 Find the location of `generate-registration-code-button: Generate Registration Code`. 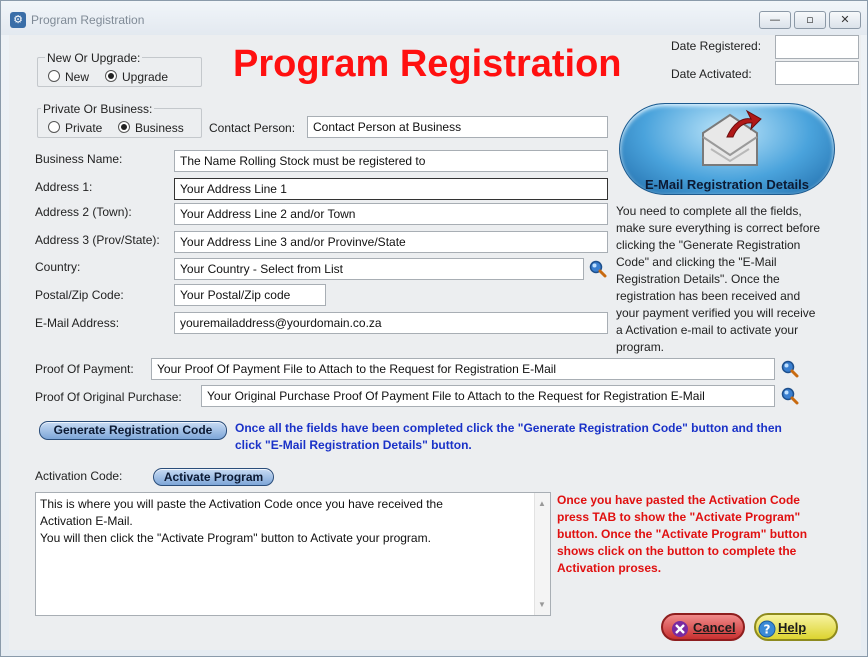

generate-registration-code-button: Generate Registration Code is located at coordinates (133, 430).